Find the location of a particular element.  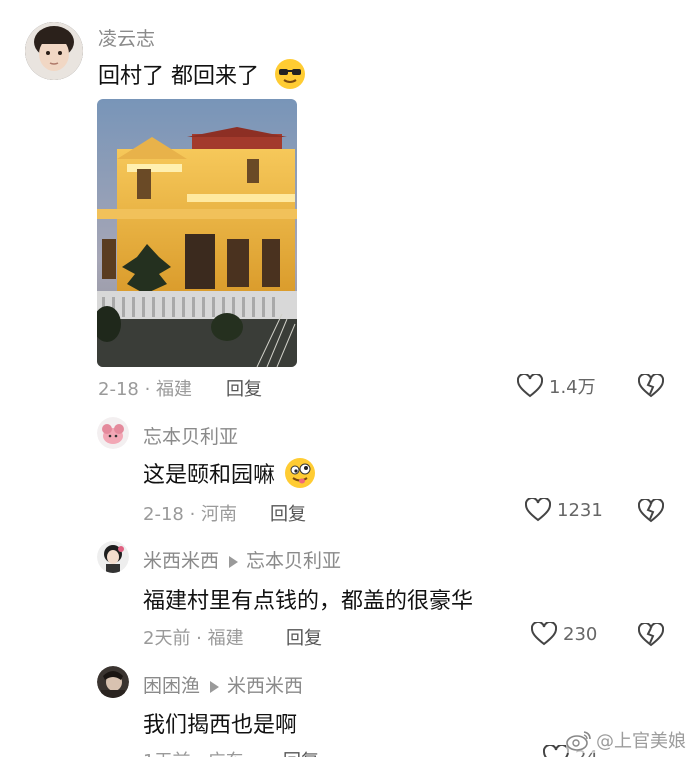

like-button: 1.4万 is located at coordinates (556, 386).